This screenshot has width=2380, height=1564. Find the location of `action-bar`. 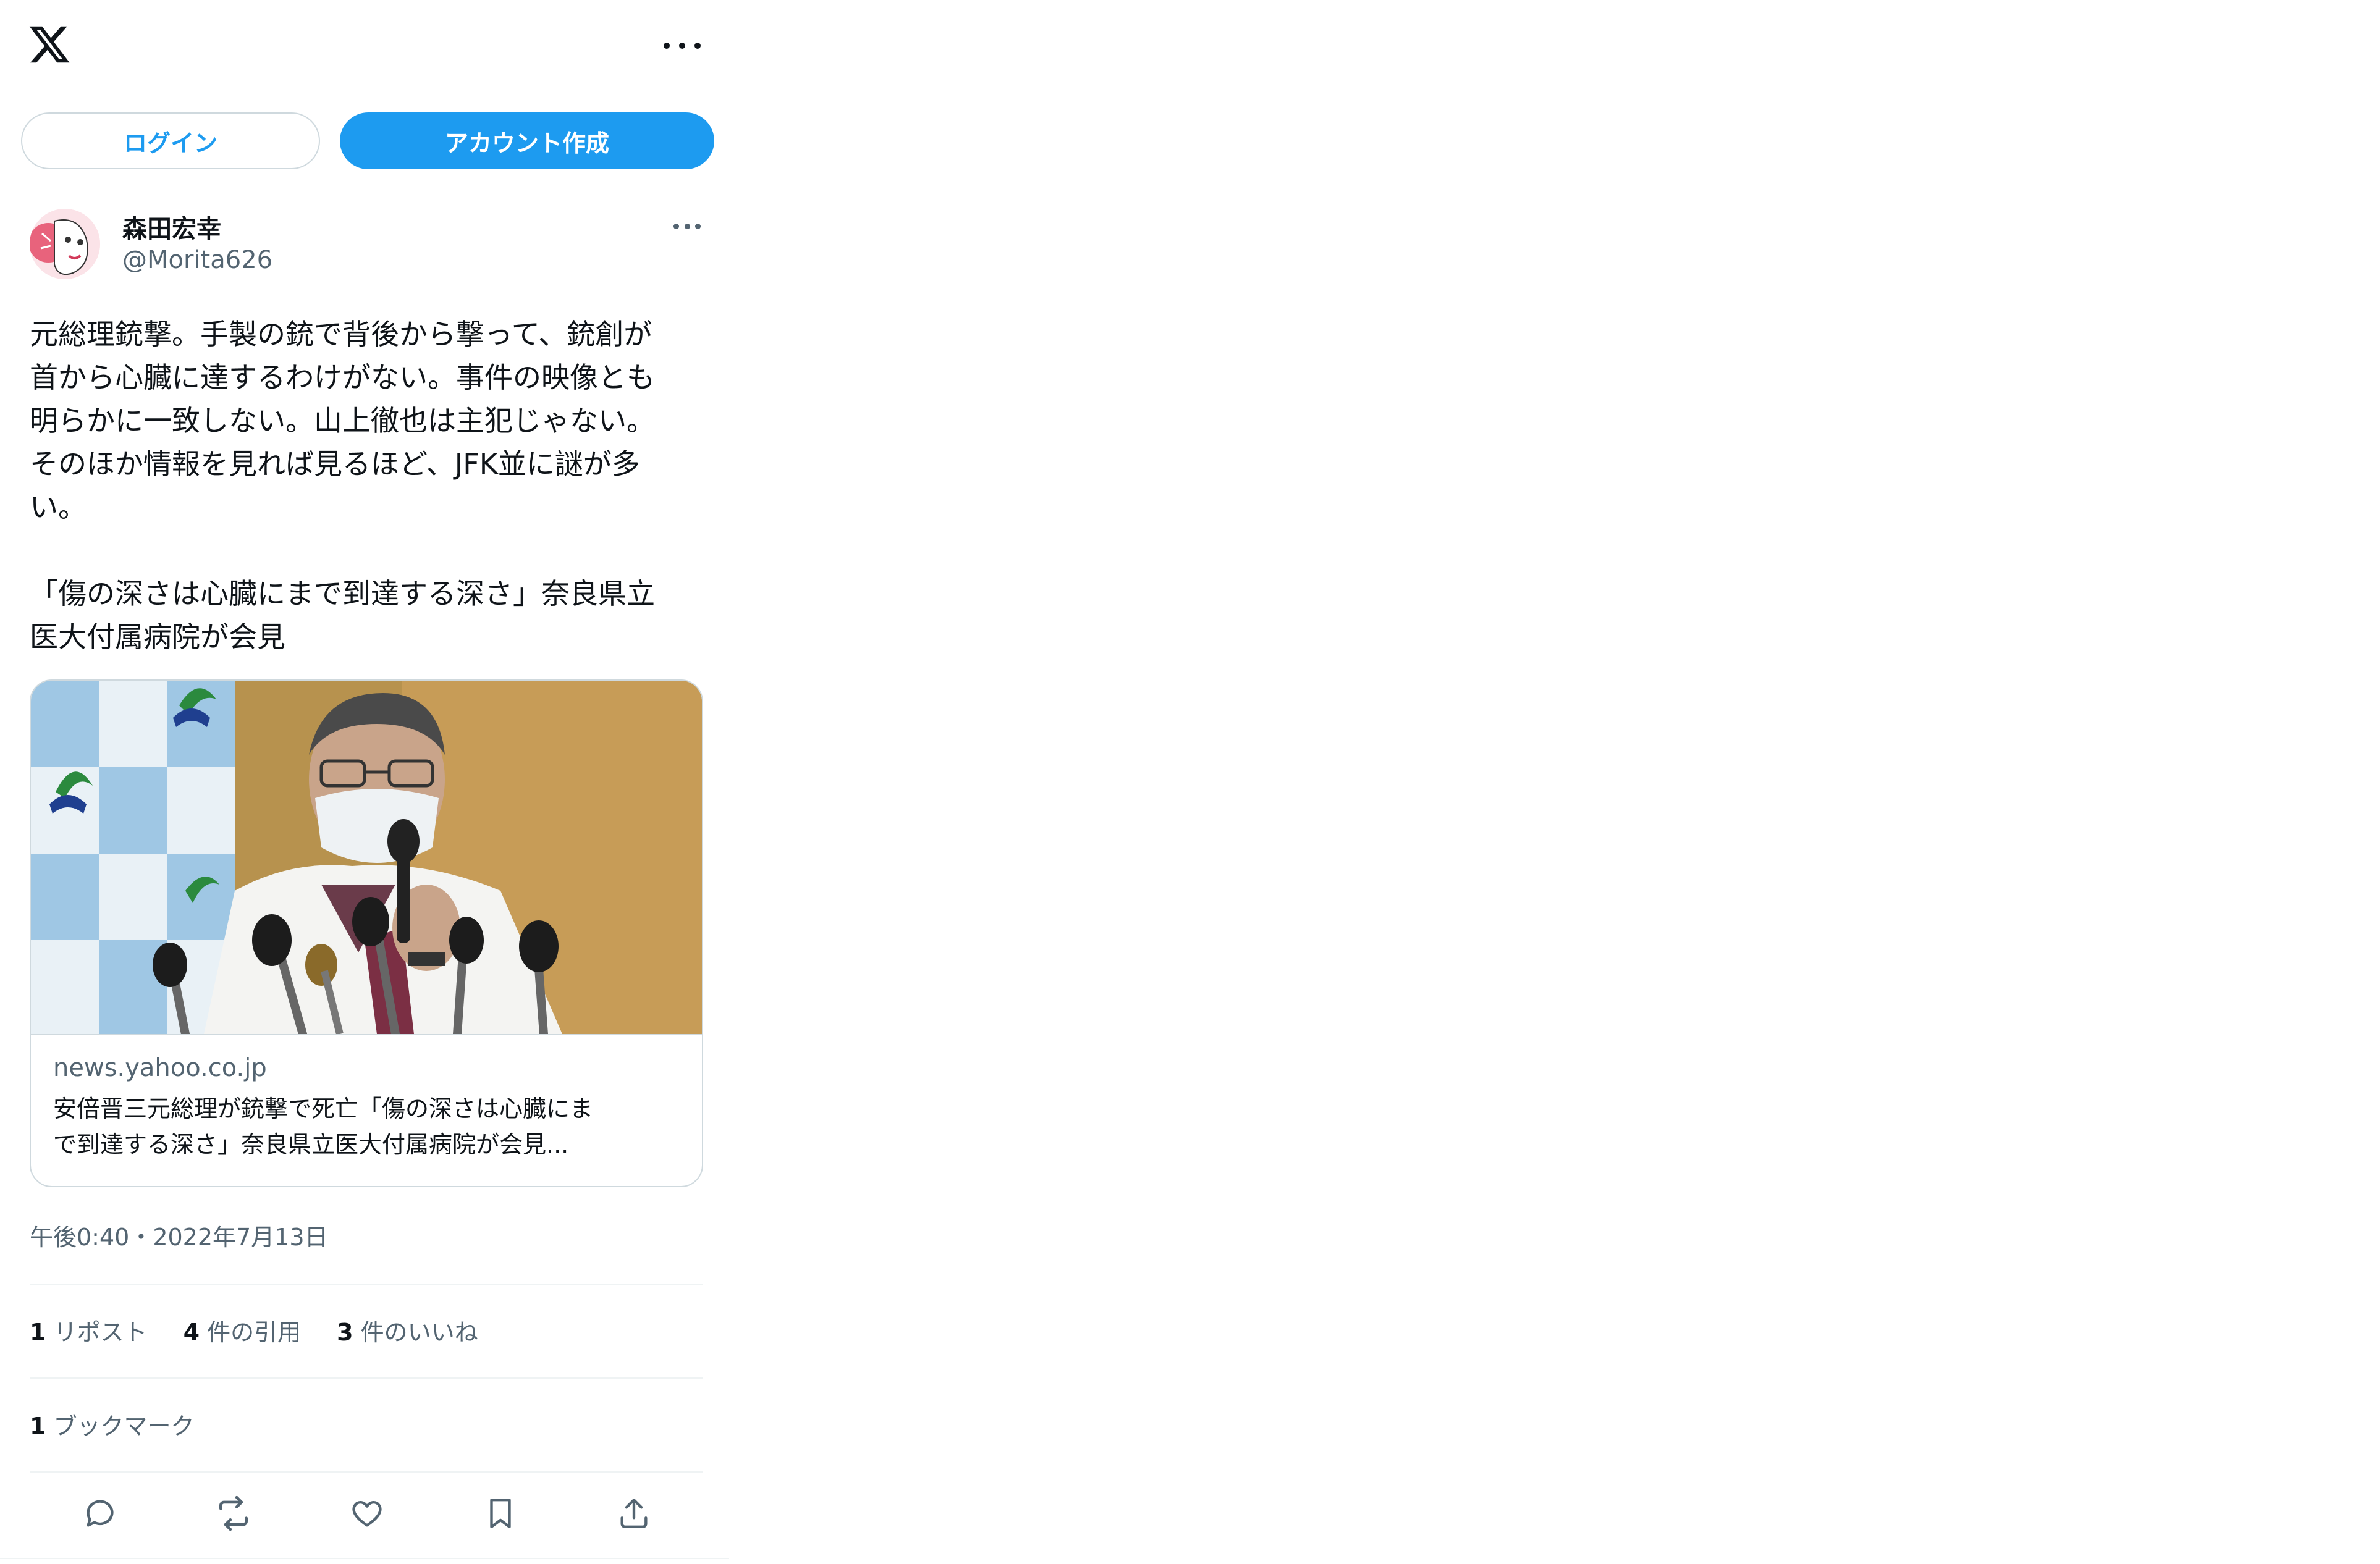

action-bar is located at coordinates (365, 1516).